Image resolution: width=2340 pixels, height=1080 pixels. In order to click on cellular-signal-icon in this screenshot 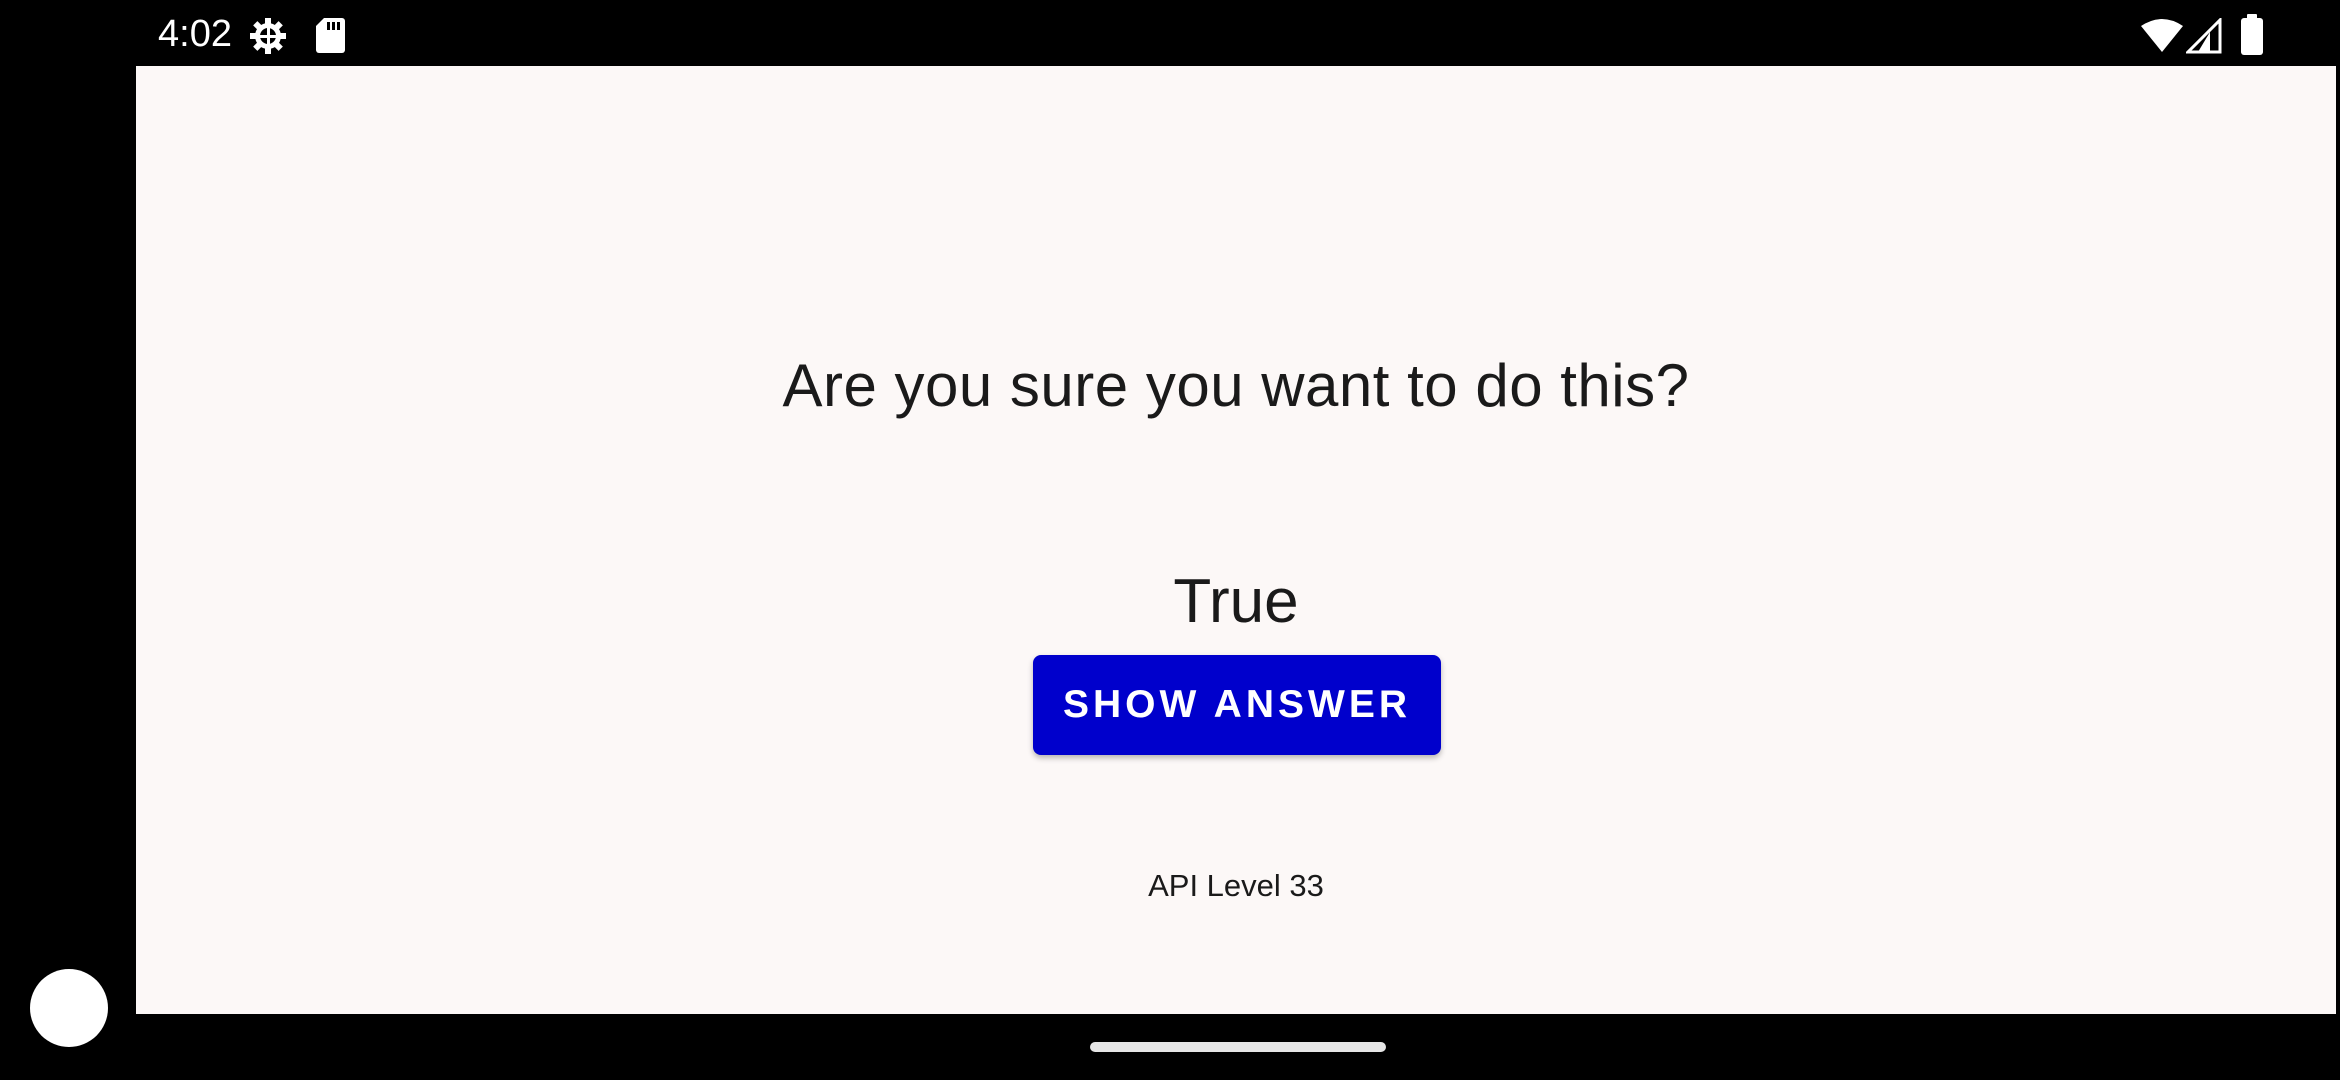, I will do `click(2204, 36)`.